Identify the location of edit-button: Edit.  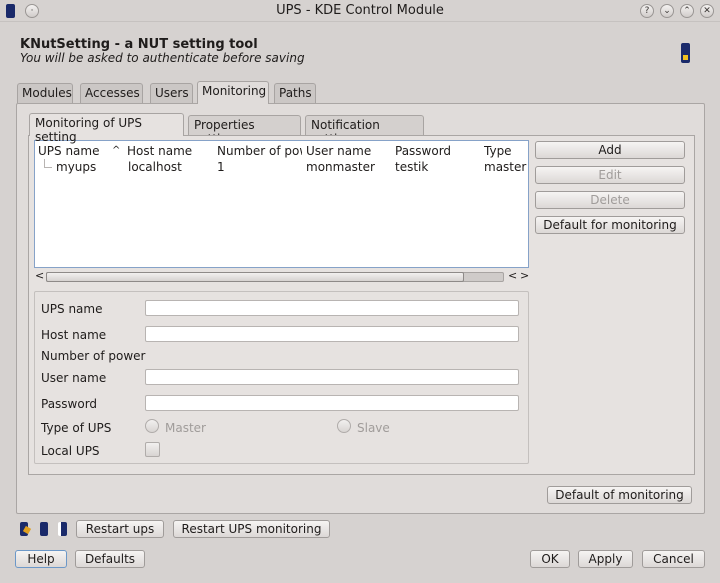
(610, 175).